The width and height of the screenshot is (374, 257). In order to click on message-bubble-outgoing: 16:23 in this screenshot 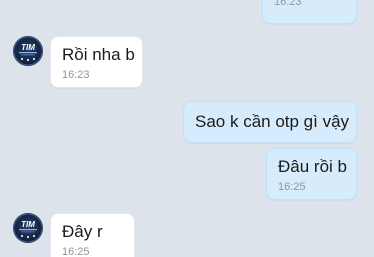, I will do `click(309, 12)`.